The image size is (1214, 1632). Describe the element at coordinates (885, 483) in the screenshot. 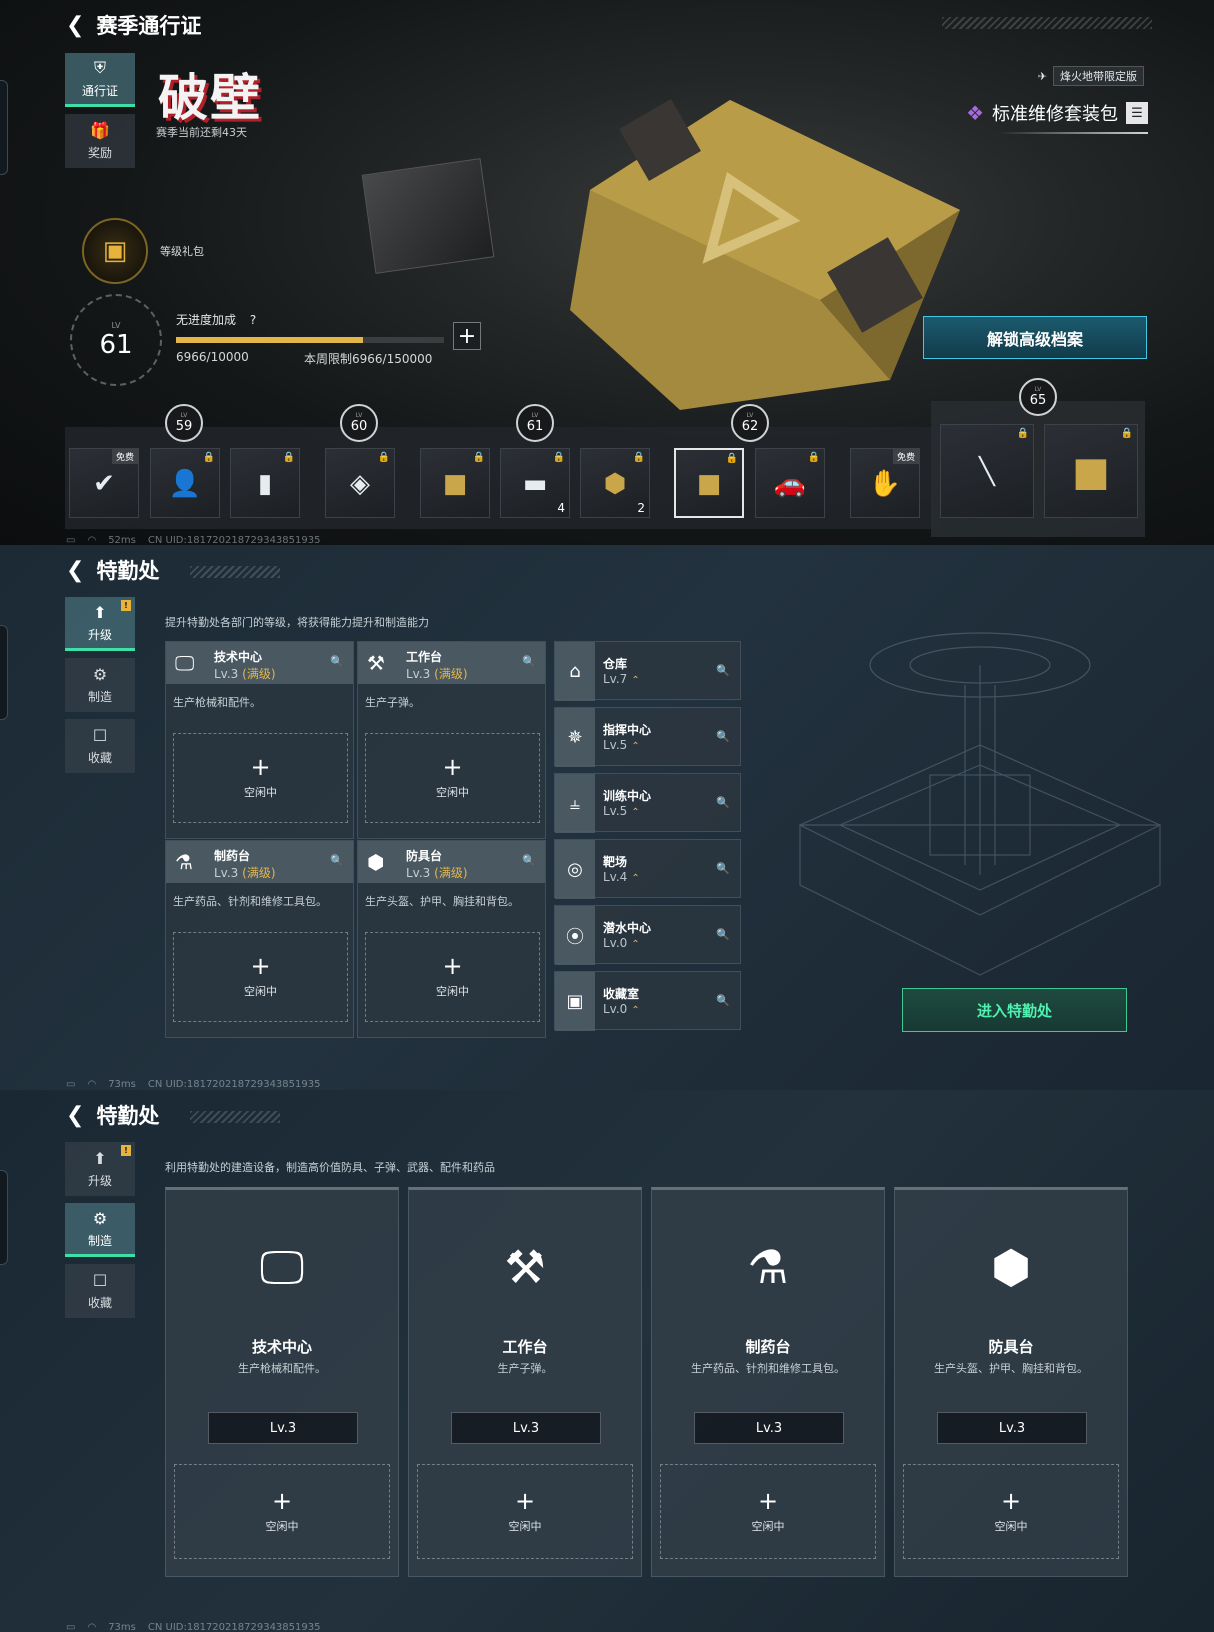

I see `reward-item: 免费 ✋` at that location.